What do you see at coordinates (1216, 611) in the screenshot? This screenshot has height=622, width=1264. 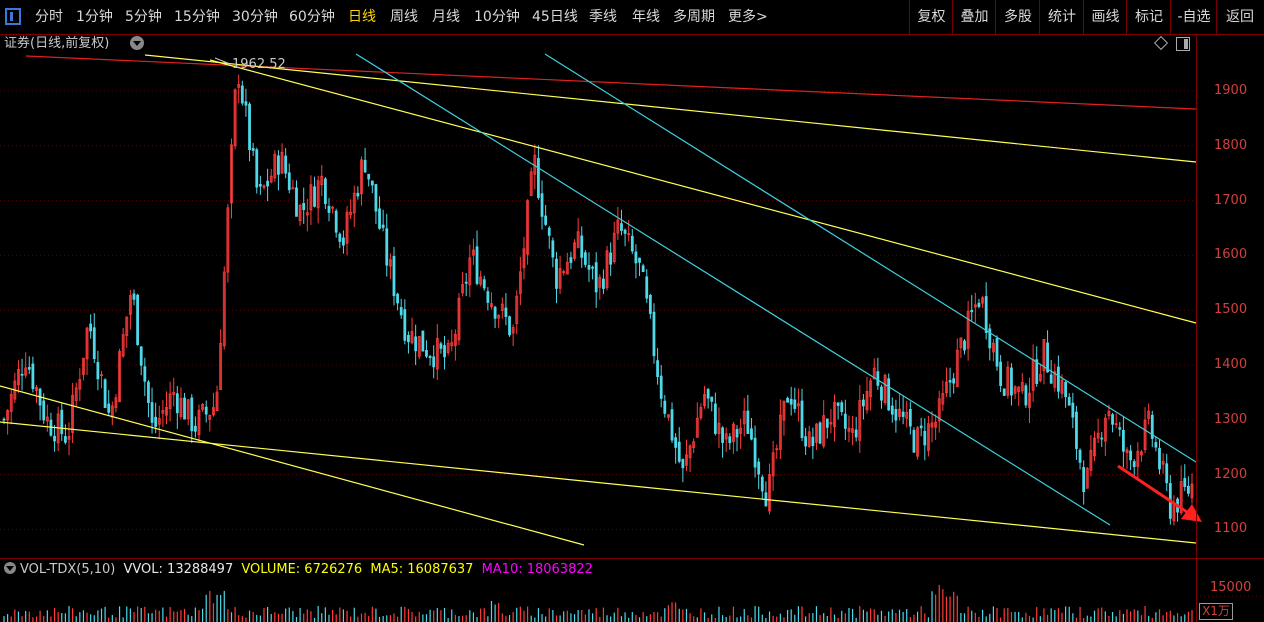 I see `volume-unit-button: X1万` at bounding box center [1216, 611].